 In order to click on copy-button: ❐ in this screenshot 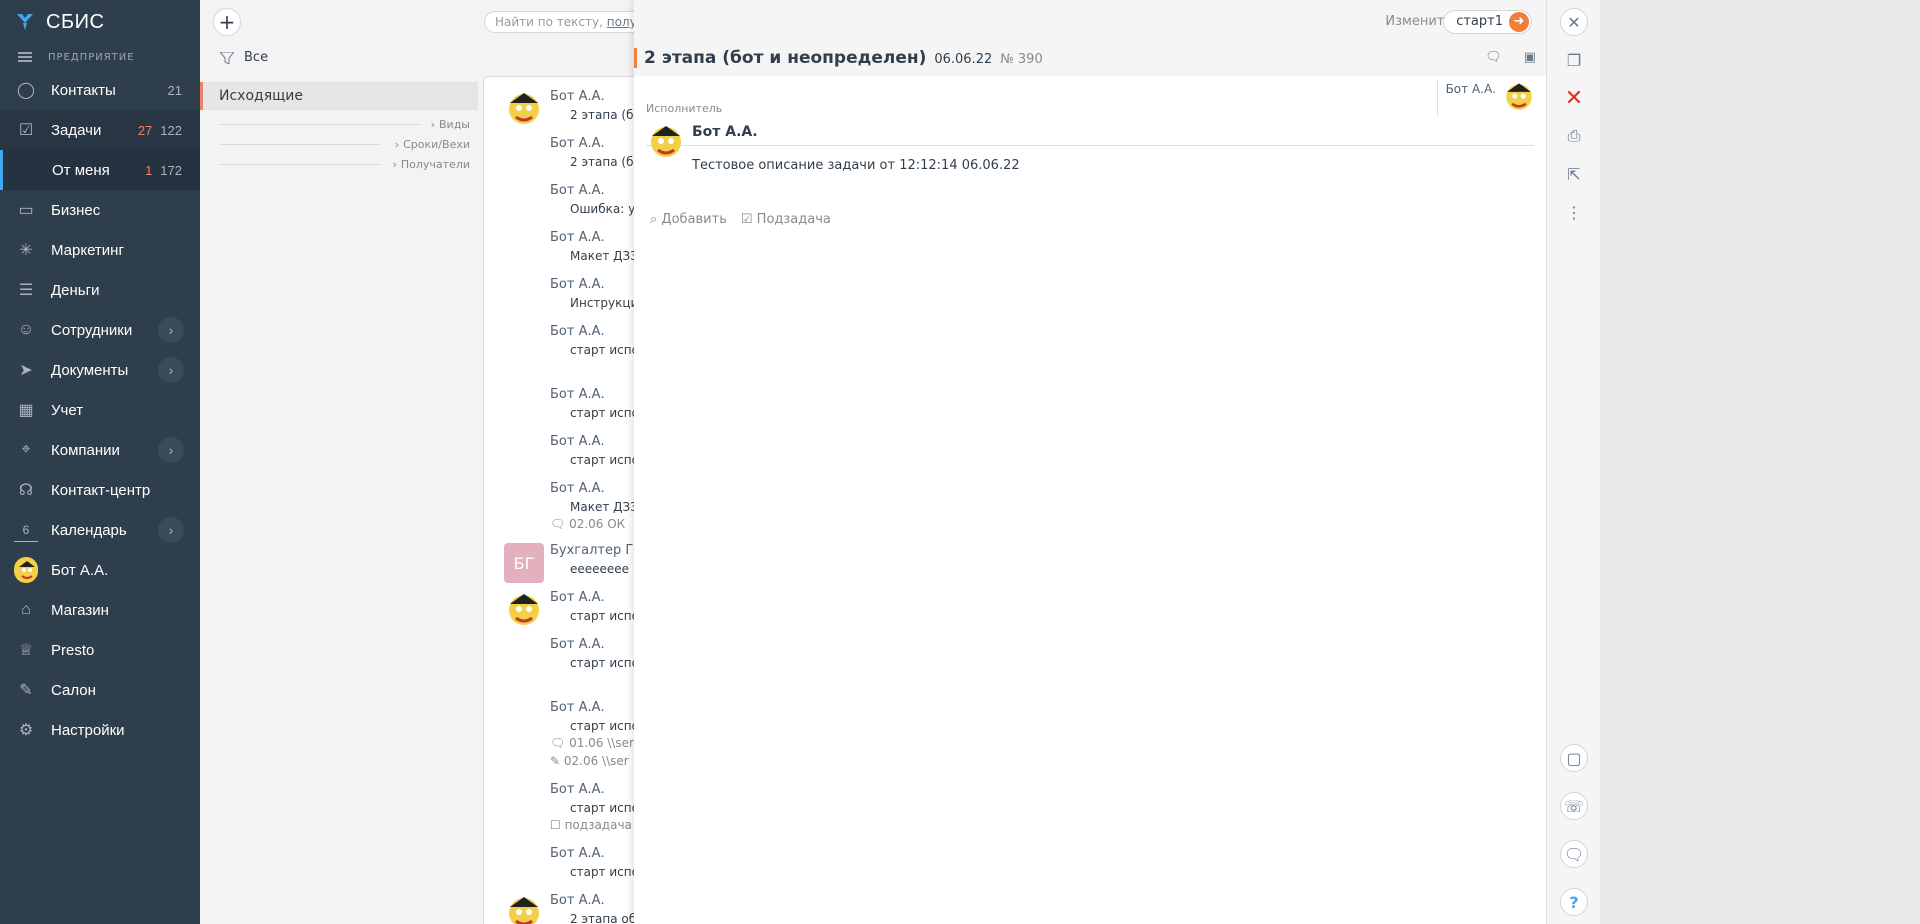, I will do `click(1574, 60)`.